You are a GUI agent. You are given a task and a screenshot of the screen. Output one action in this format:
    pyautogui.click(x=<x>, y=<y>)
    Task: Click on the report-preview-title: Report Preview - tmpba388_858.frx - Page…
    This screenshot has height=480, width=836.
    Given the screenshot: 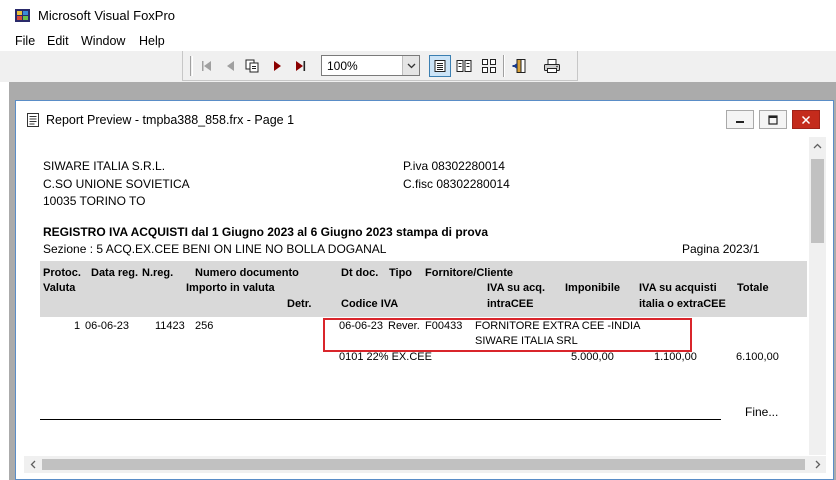 What is the action you would take?
    pyautogui.click(x=170, y=120)
    